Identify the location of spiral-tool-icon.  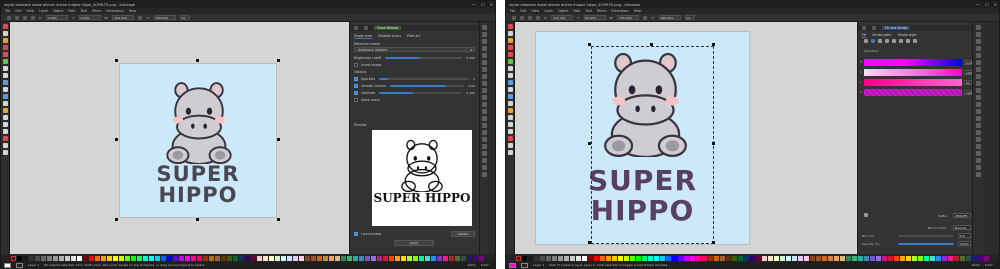
(5, 61).